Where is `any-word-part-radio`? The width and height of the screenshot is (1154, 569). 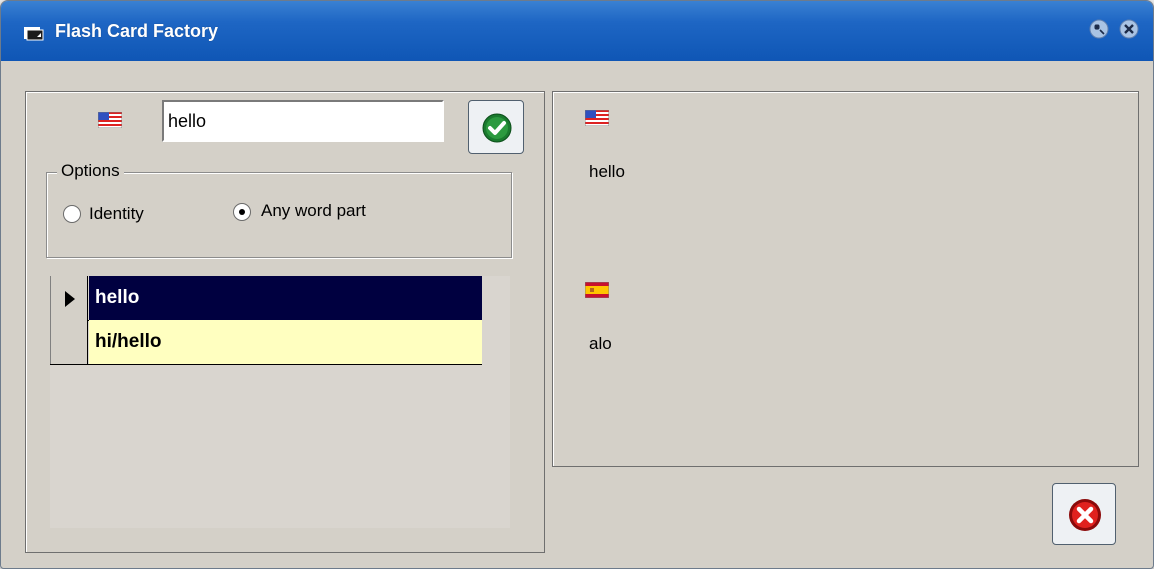
any-word-part-radio is located at coordinates (242, 212).